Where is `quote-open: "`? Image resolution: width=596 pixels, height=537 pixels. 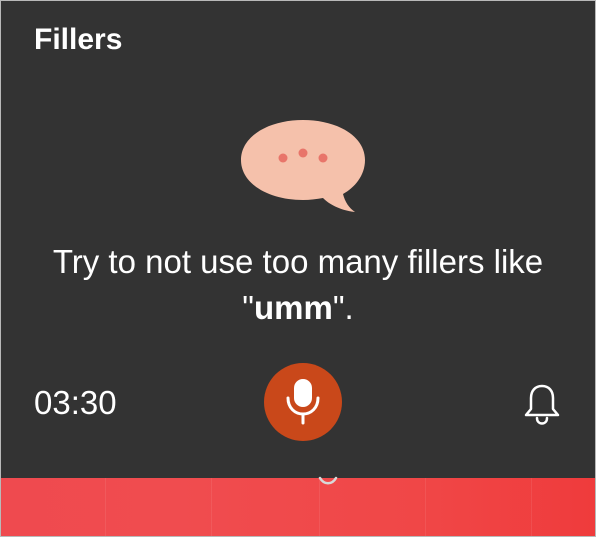
quote-open: " is located at coordinates (248, 307).